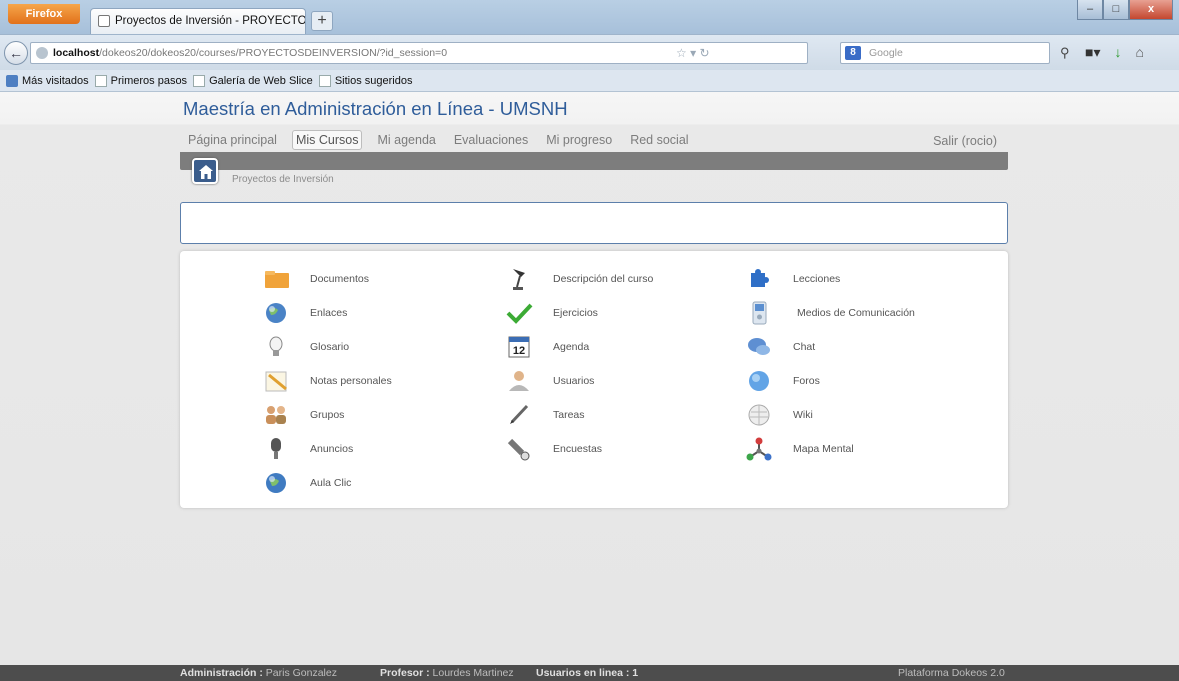 The height and width of the screenshot is (681, 1179). What do you see at coordinates (792, 279) in the screenshot?
I see `tool-lessons: Lecciones` at bounding box center [792, 279].